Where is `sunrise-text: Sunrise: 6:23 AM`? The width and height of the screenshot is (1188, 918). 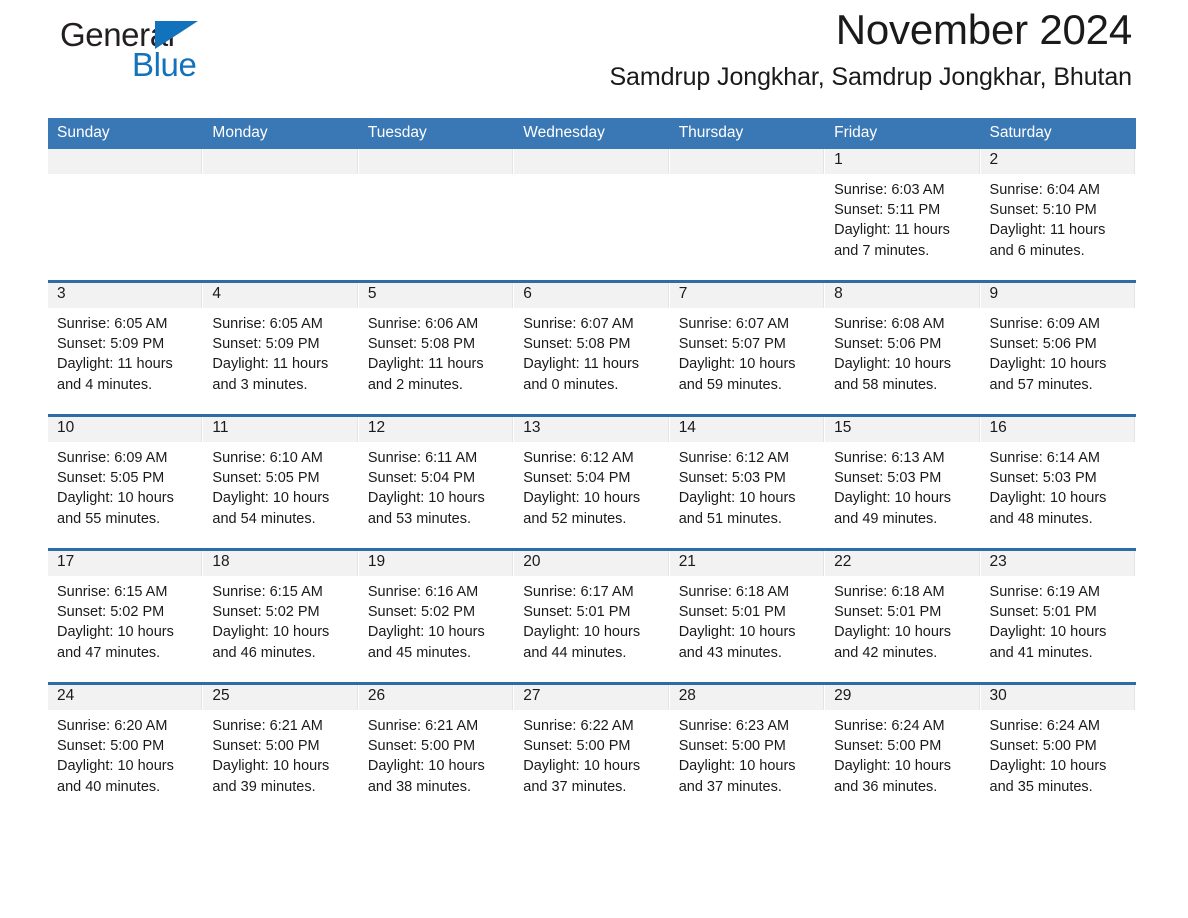
sunrise-text: Sunrise: 6:23 AM is located at coordinates (734, 726).